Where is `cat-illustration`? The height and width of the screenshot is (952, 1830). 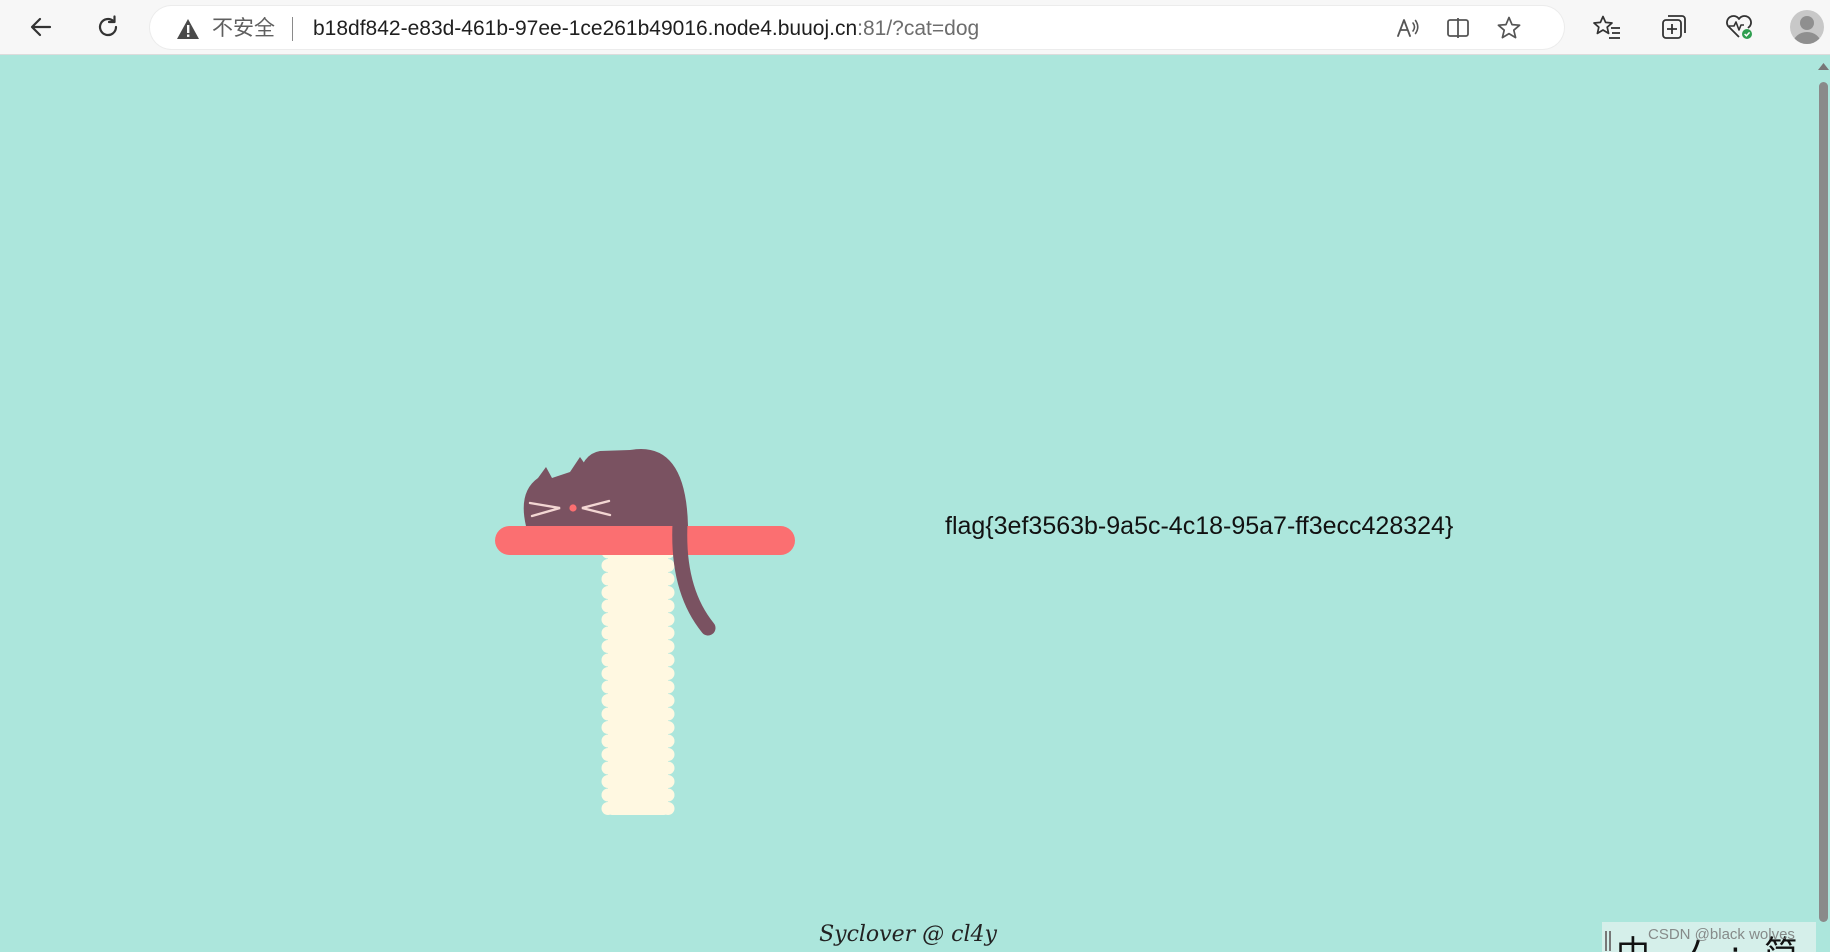
cat-illustration is located at coordinates (645, 631).